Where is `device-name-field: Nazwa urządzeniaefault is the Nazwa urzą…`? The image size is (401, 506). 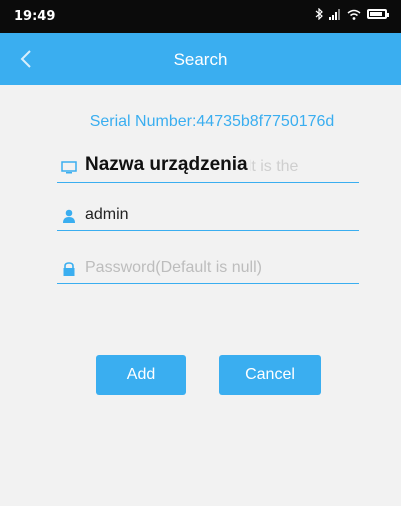
device-name-field: Nazwa urządzeniaefault is the Nazwa urzą… is located at coordinates (208, 165).